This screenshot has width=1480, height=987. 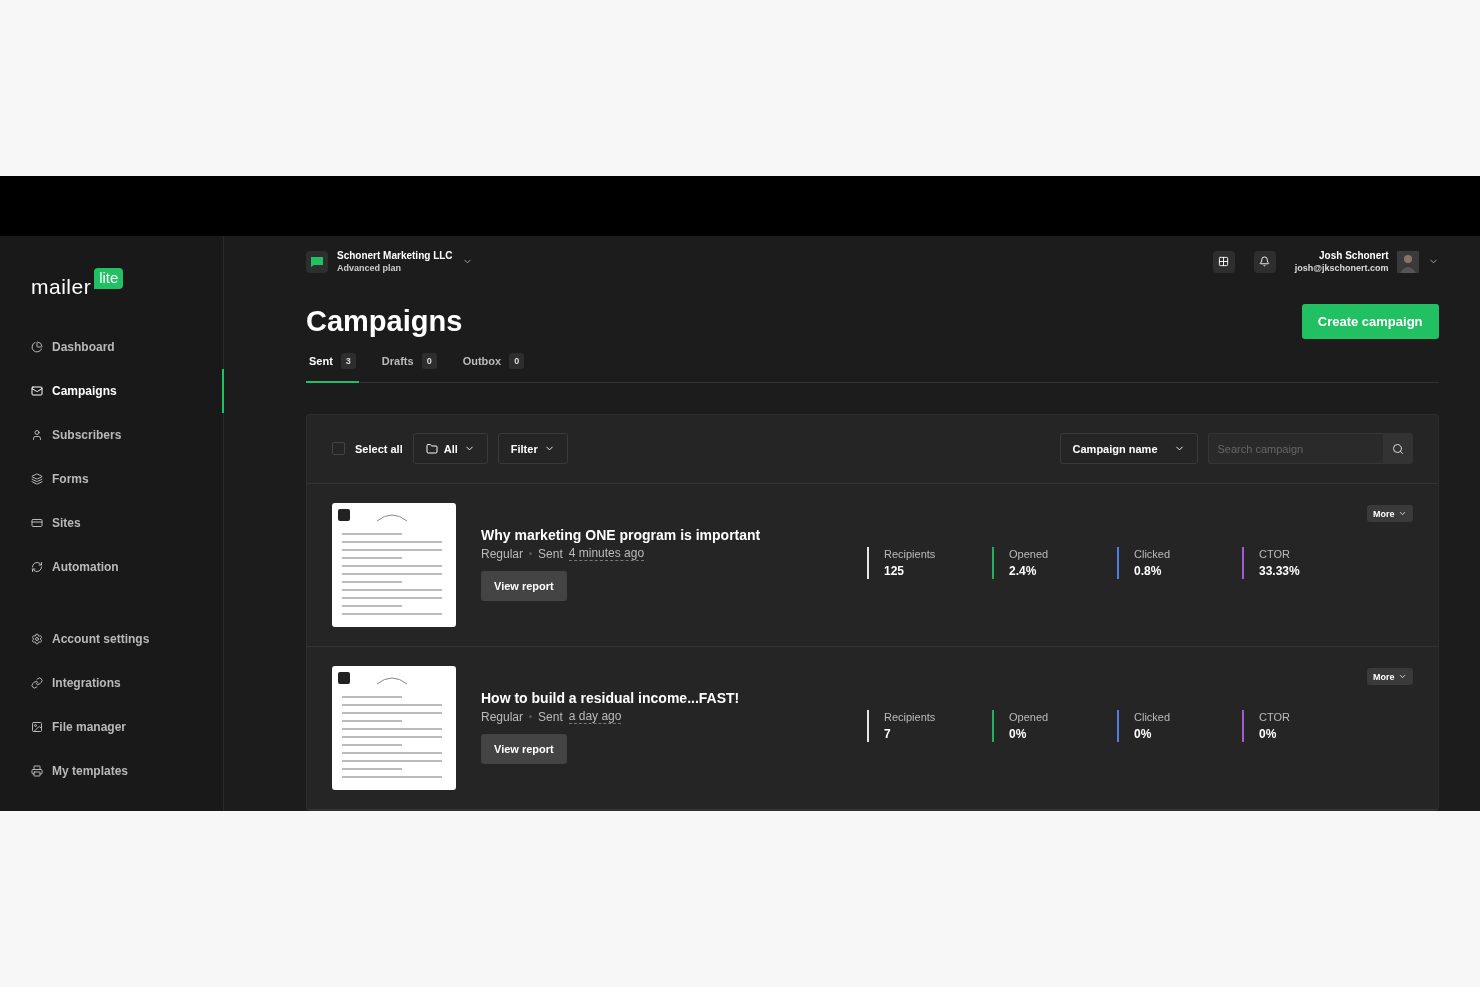 What do you see at coordinates (112, 727) in the screenshot?
I see `sidebar-item: File manager` at bounding box center [112, 727].